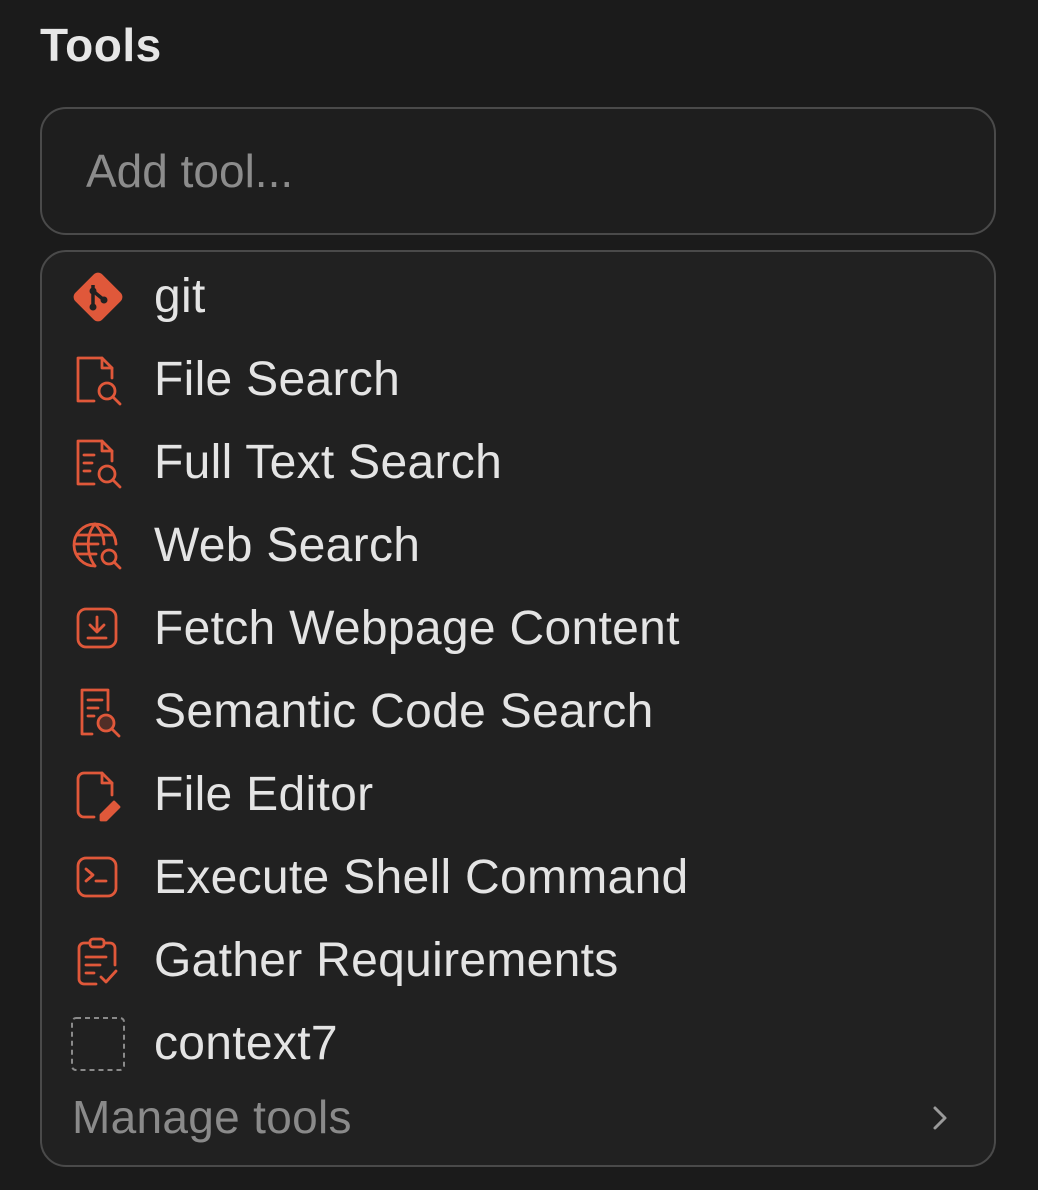 The image size is (1038, 1190). What do you see at coordinates (98, 961) in the screenshot?
I see `clipboard-check-icon` at bounding box center [98, 961].